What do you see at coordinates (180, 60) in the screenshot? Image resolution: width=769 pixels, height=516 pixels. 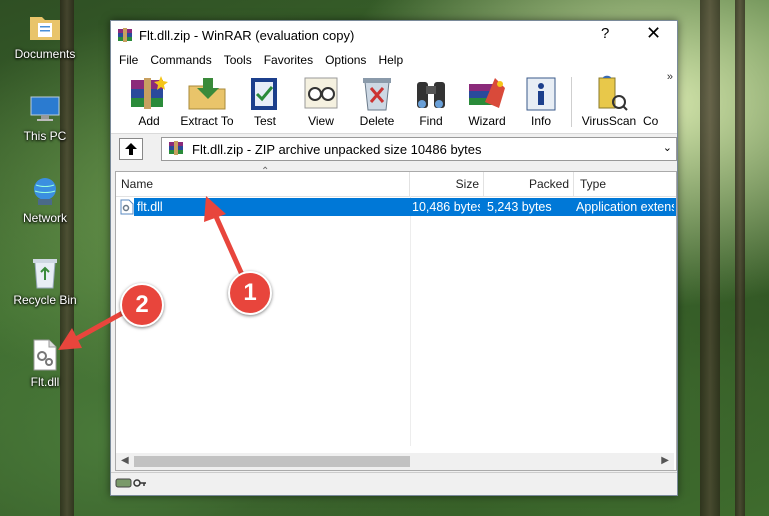 I see `menu-commands: Commands` at bounding box center [180, 60].